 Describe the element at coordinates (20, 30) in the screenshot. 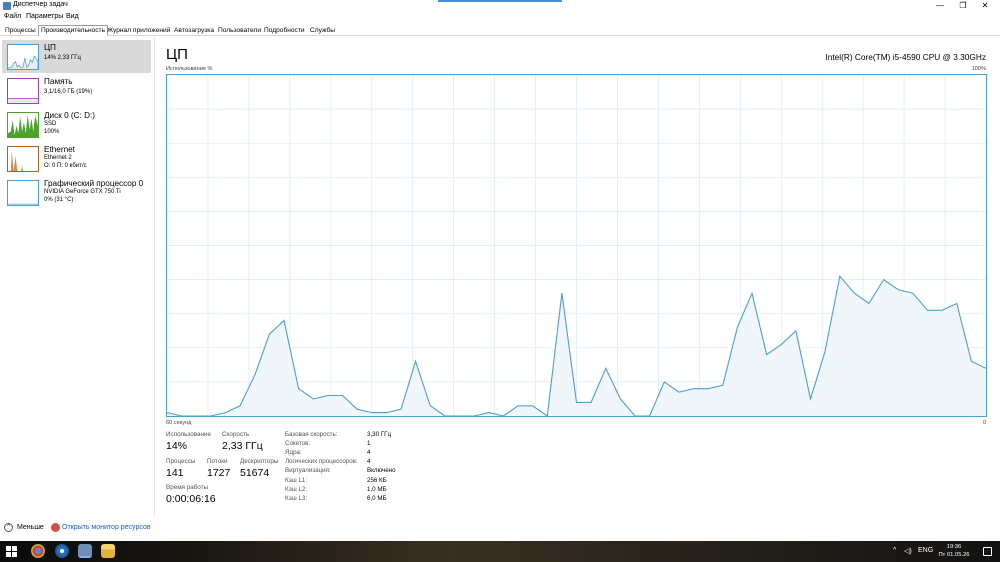

I see `tab-processes: Процессы` at that location.